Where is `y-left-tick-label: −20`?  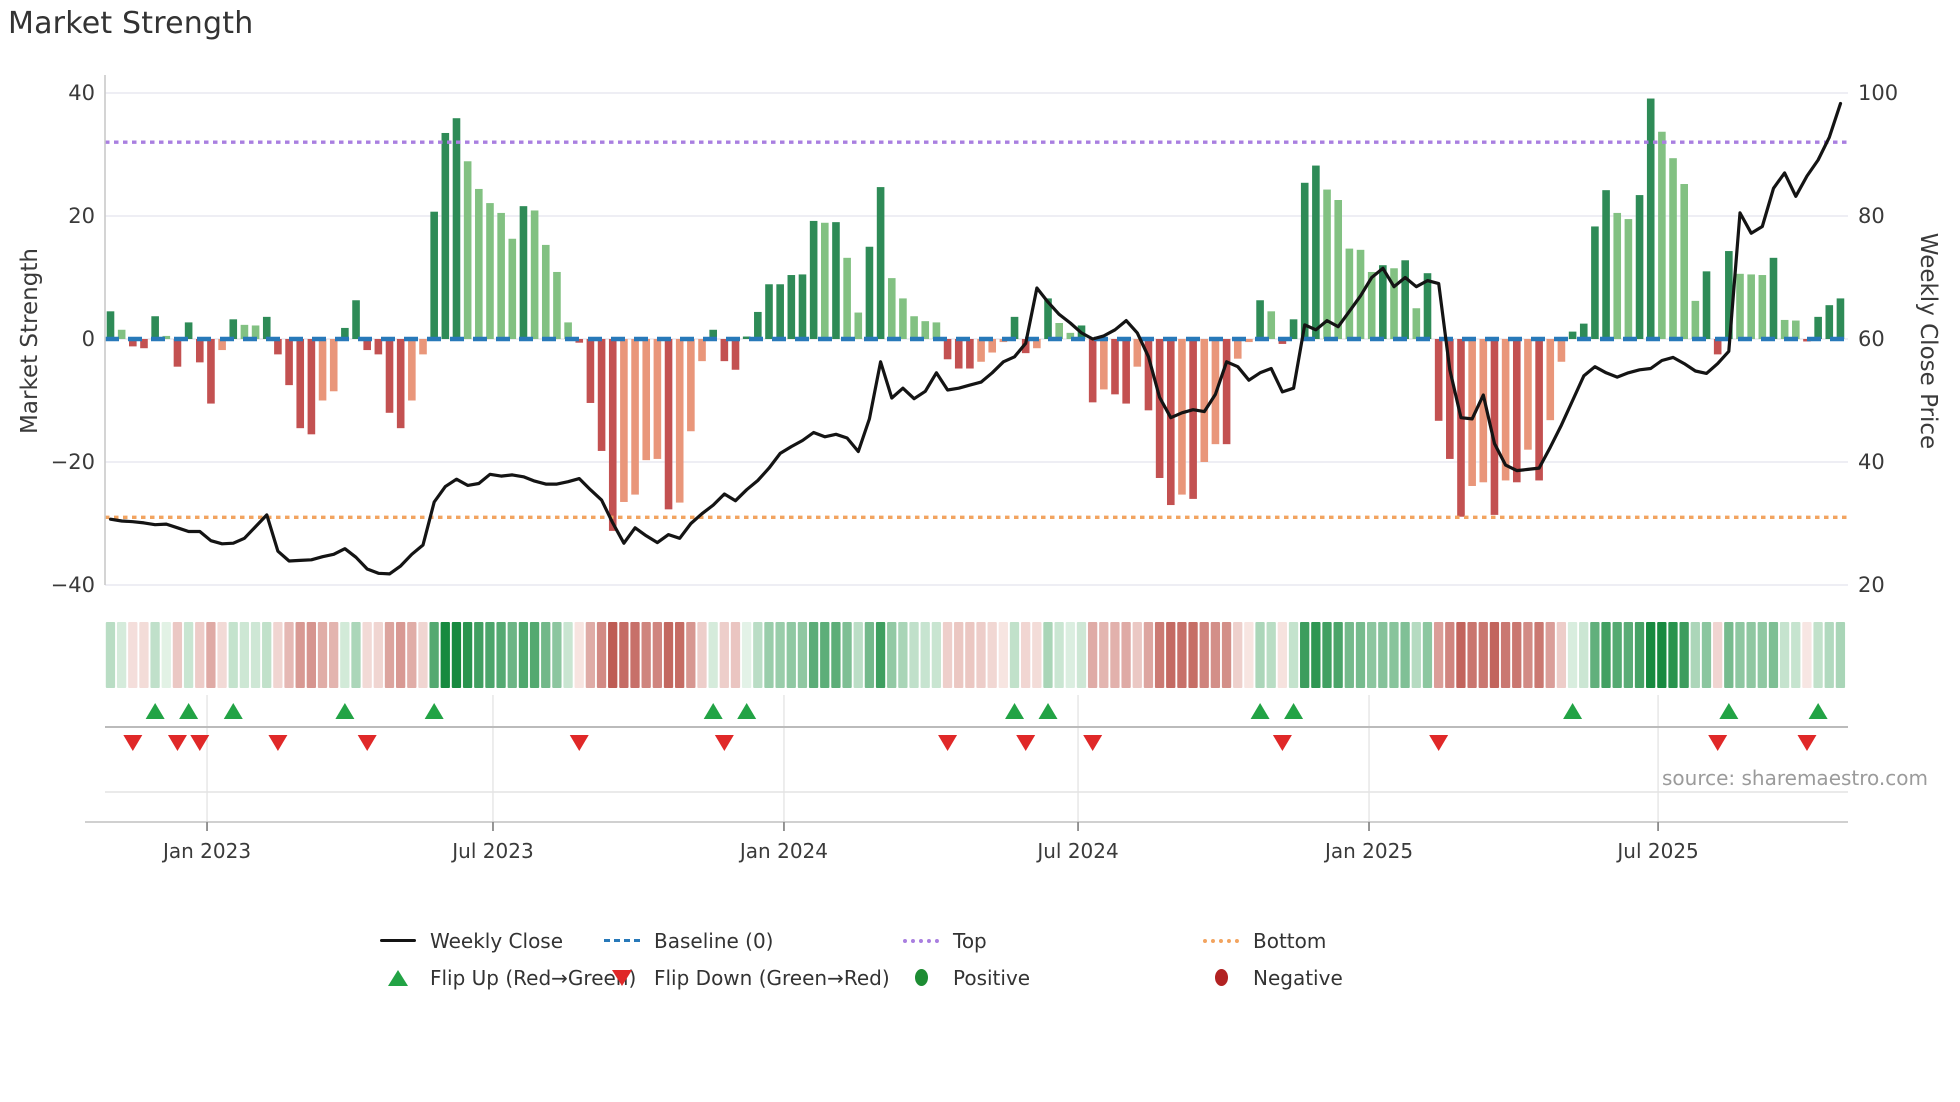 y-left-tick-label: −20 is located at coordinates (73, 462).